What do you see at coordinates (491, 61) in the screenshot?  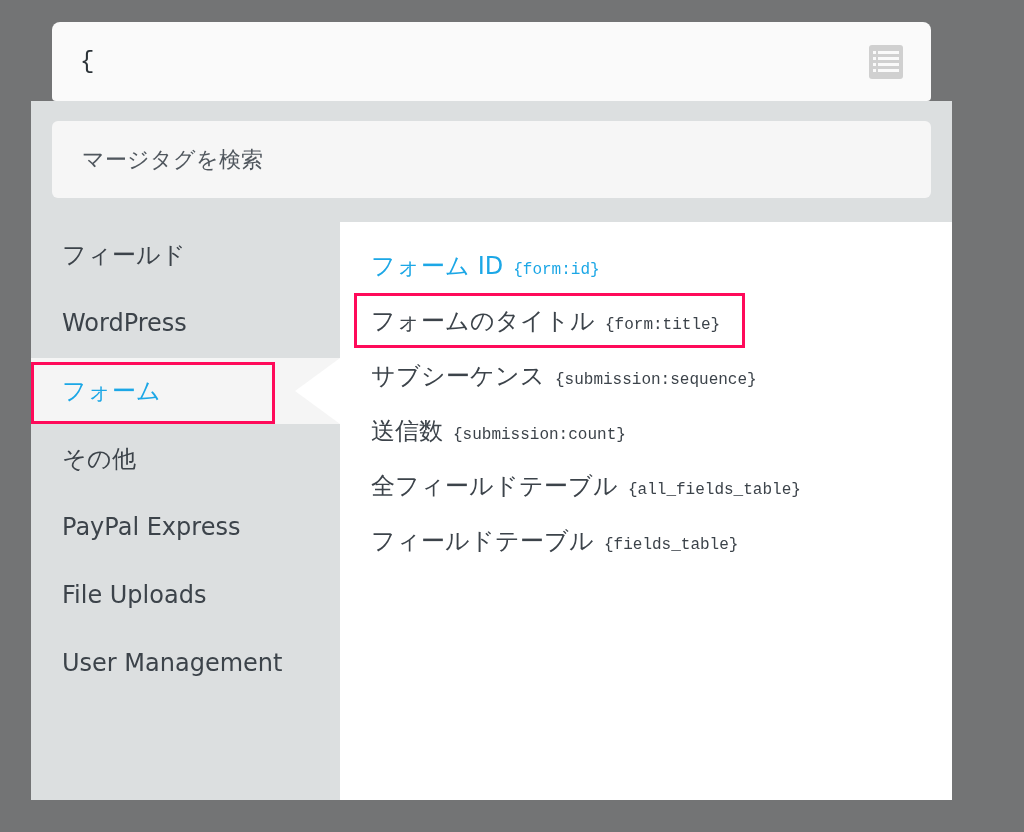 I see `merge-tag-field: {` at bounding box center [491, 61].